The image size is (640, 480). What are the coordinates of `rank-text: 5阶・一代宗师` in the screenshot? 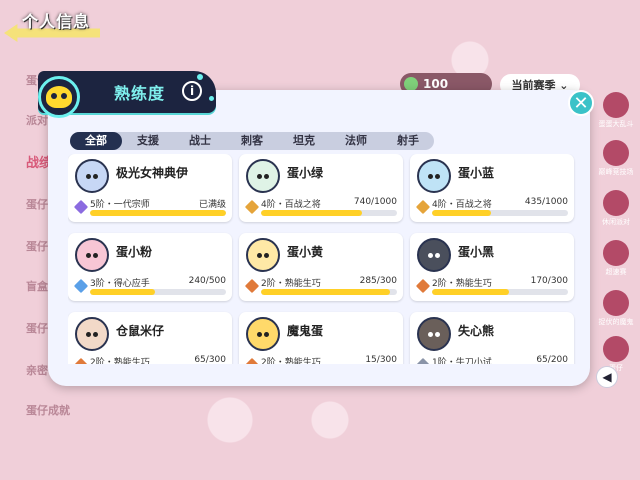 It's located at (120, 205).